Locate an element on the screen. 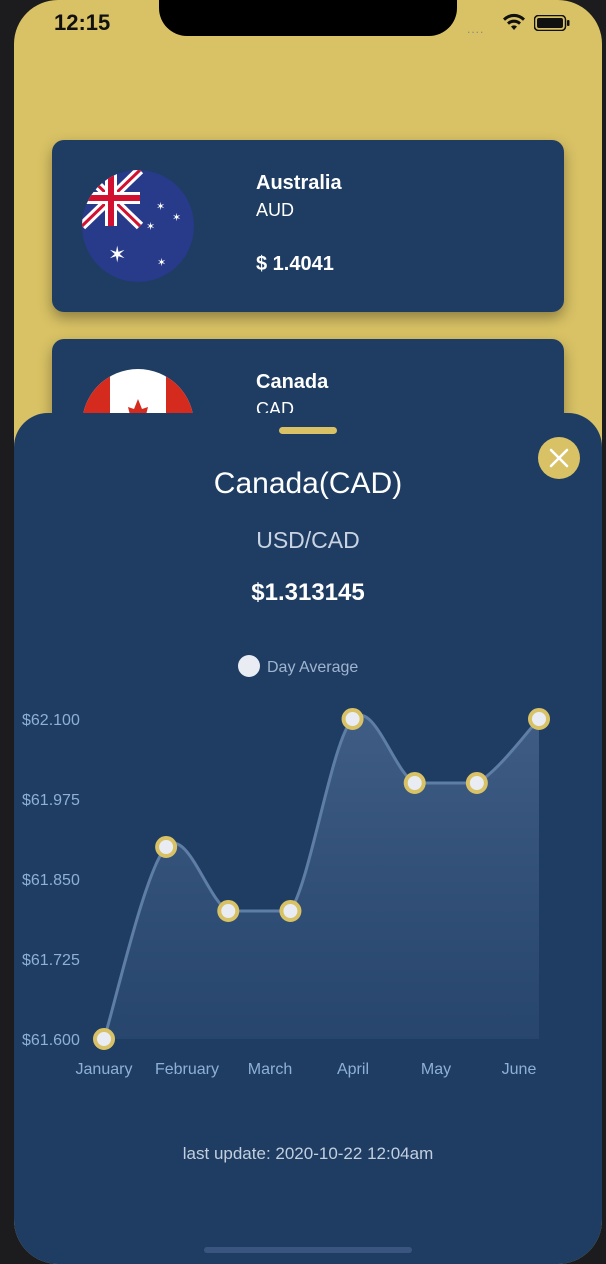 This screenshot has width=606, height=1264. x-tick-label: May is located at coordinates (436, 1069).